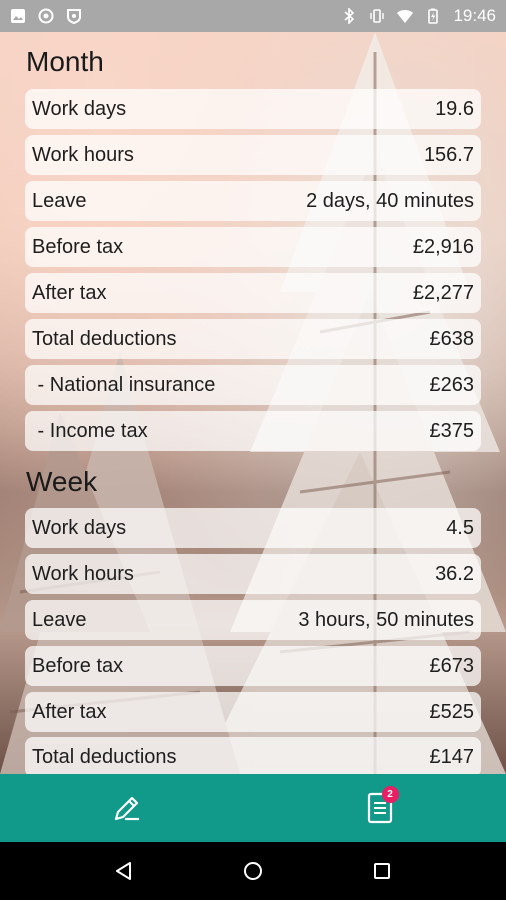  I want to click on month-row-total-deductions: Total deductions £638, so click(253, 339).